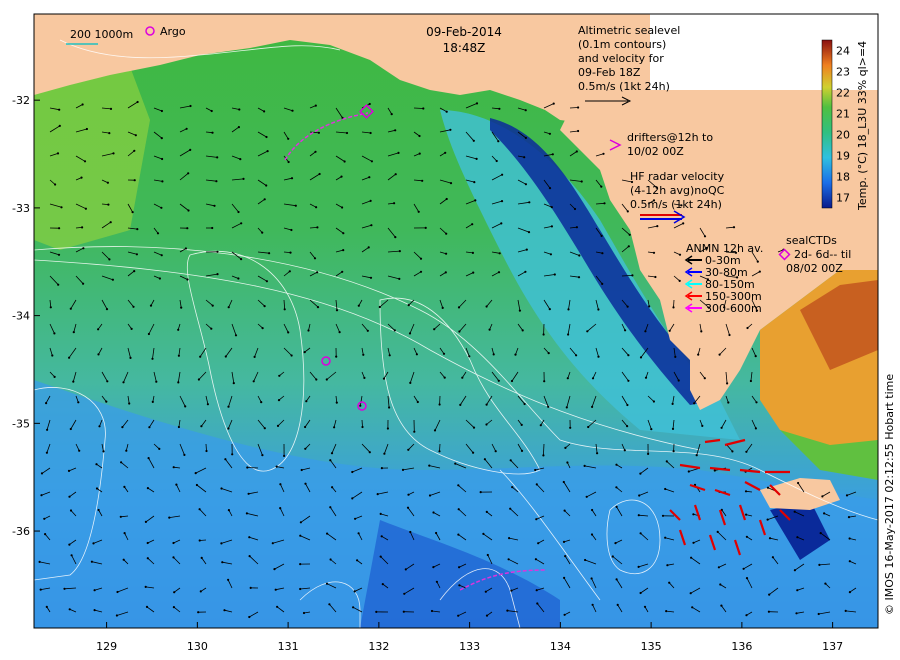 This screenshot has height=660, width=900. I want to click on argo-legend-label: Argo, so click(173, 31).